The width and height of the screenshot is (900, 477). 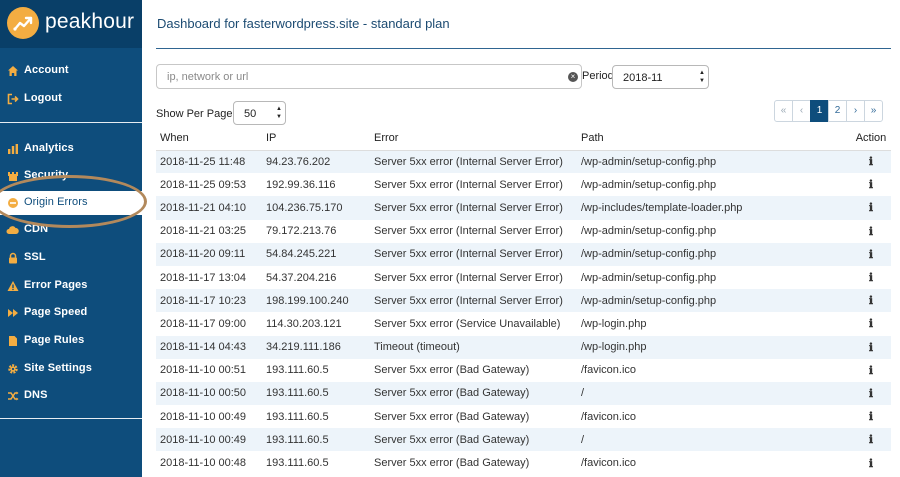 What do you see at coordinates (855, 111) in the screenshot?
I see `pagination-next: ›` at bounding box center [855, 111].